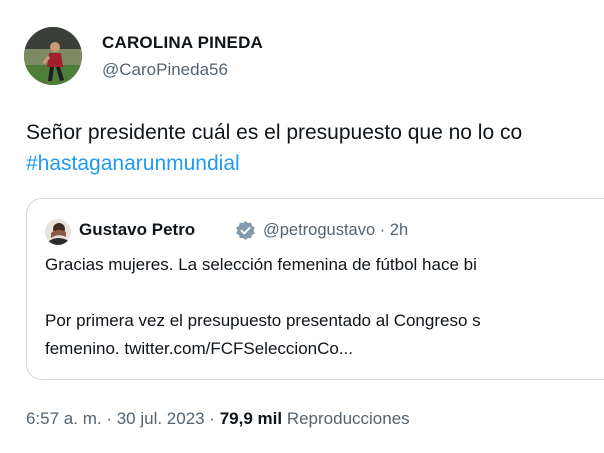  I want to click on author-handle: @CaroPineda56, so click(165, 70).